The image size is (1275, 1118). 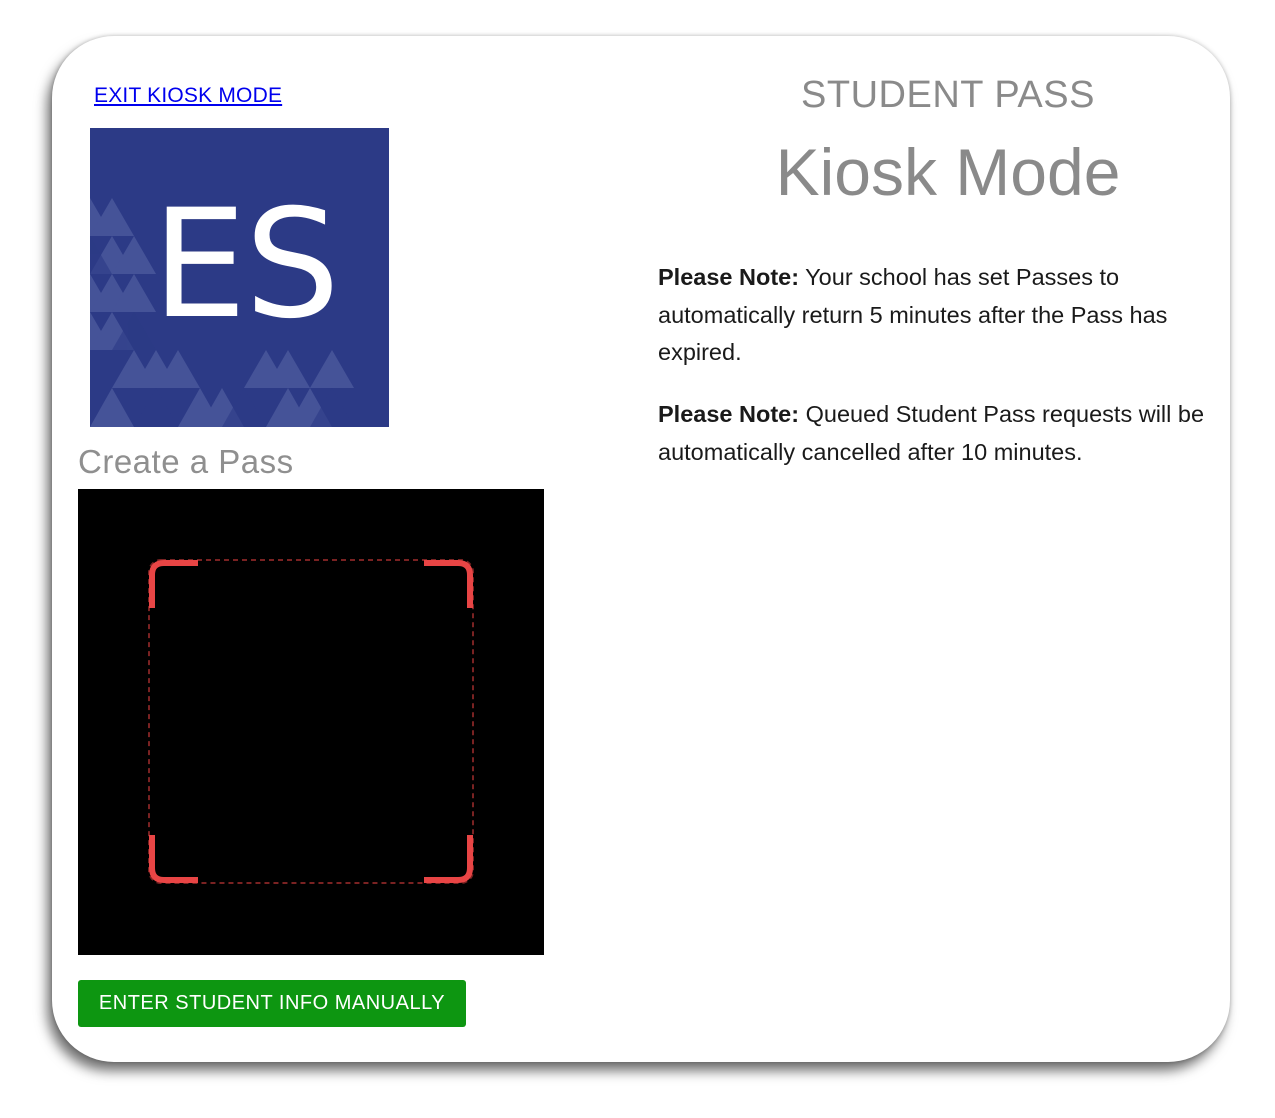 What do you see at coordinates (188, 96) in the screenshot?
I see `exit-kiosk-mode-link: EXIT KIOSK MODE` at bounding box center [188, 96].